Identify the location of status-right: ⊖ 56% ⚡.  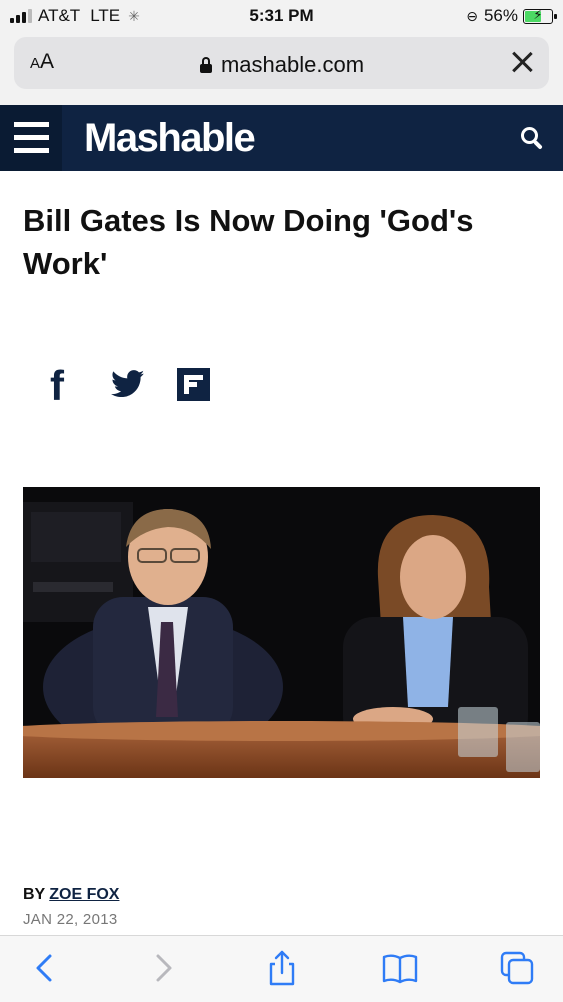
(511, 16).